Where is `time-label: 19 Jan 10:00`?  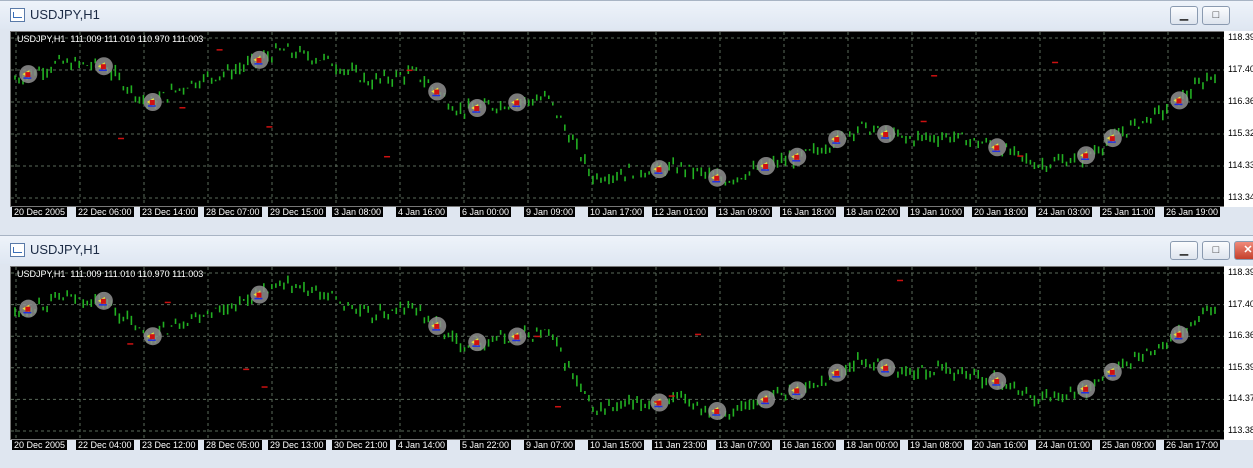
time-label: 19 Jan 10:00 is located at coordinates (936, 212).